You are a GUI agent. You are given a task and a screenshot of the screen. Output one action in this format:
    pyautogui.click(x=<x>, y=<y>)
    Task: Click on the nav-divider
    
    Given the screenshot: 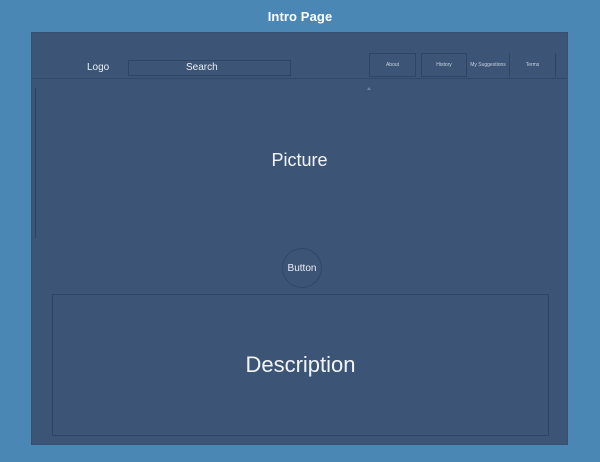 What is the action you would take?
    pyautogui.click(x=555, y=65)
    